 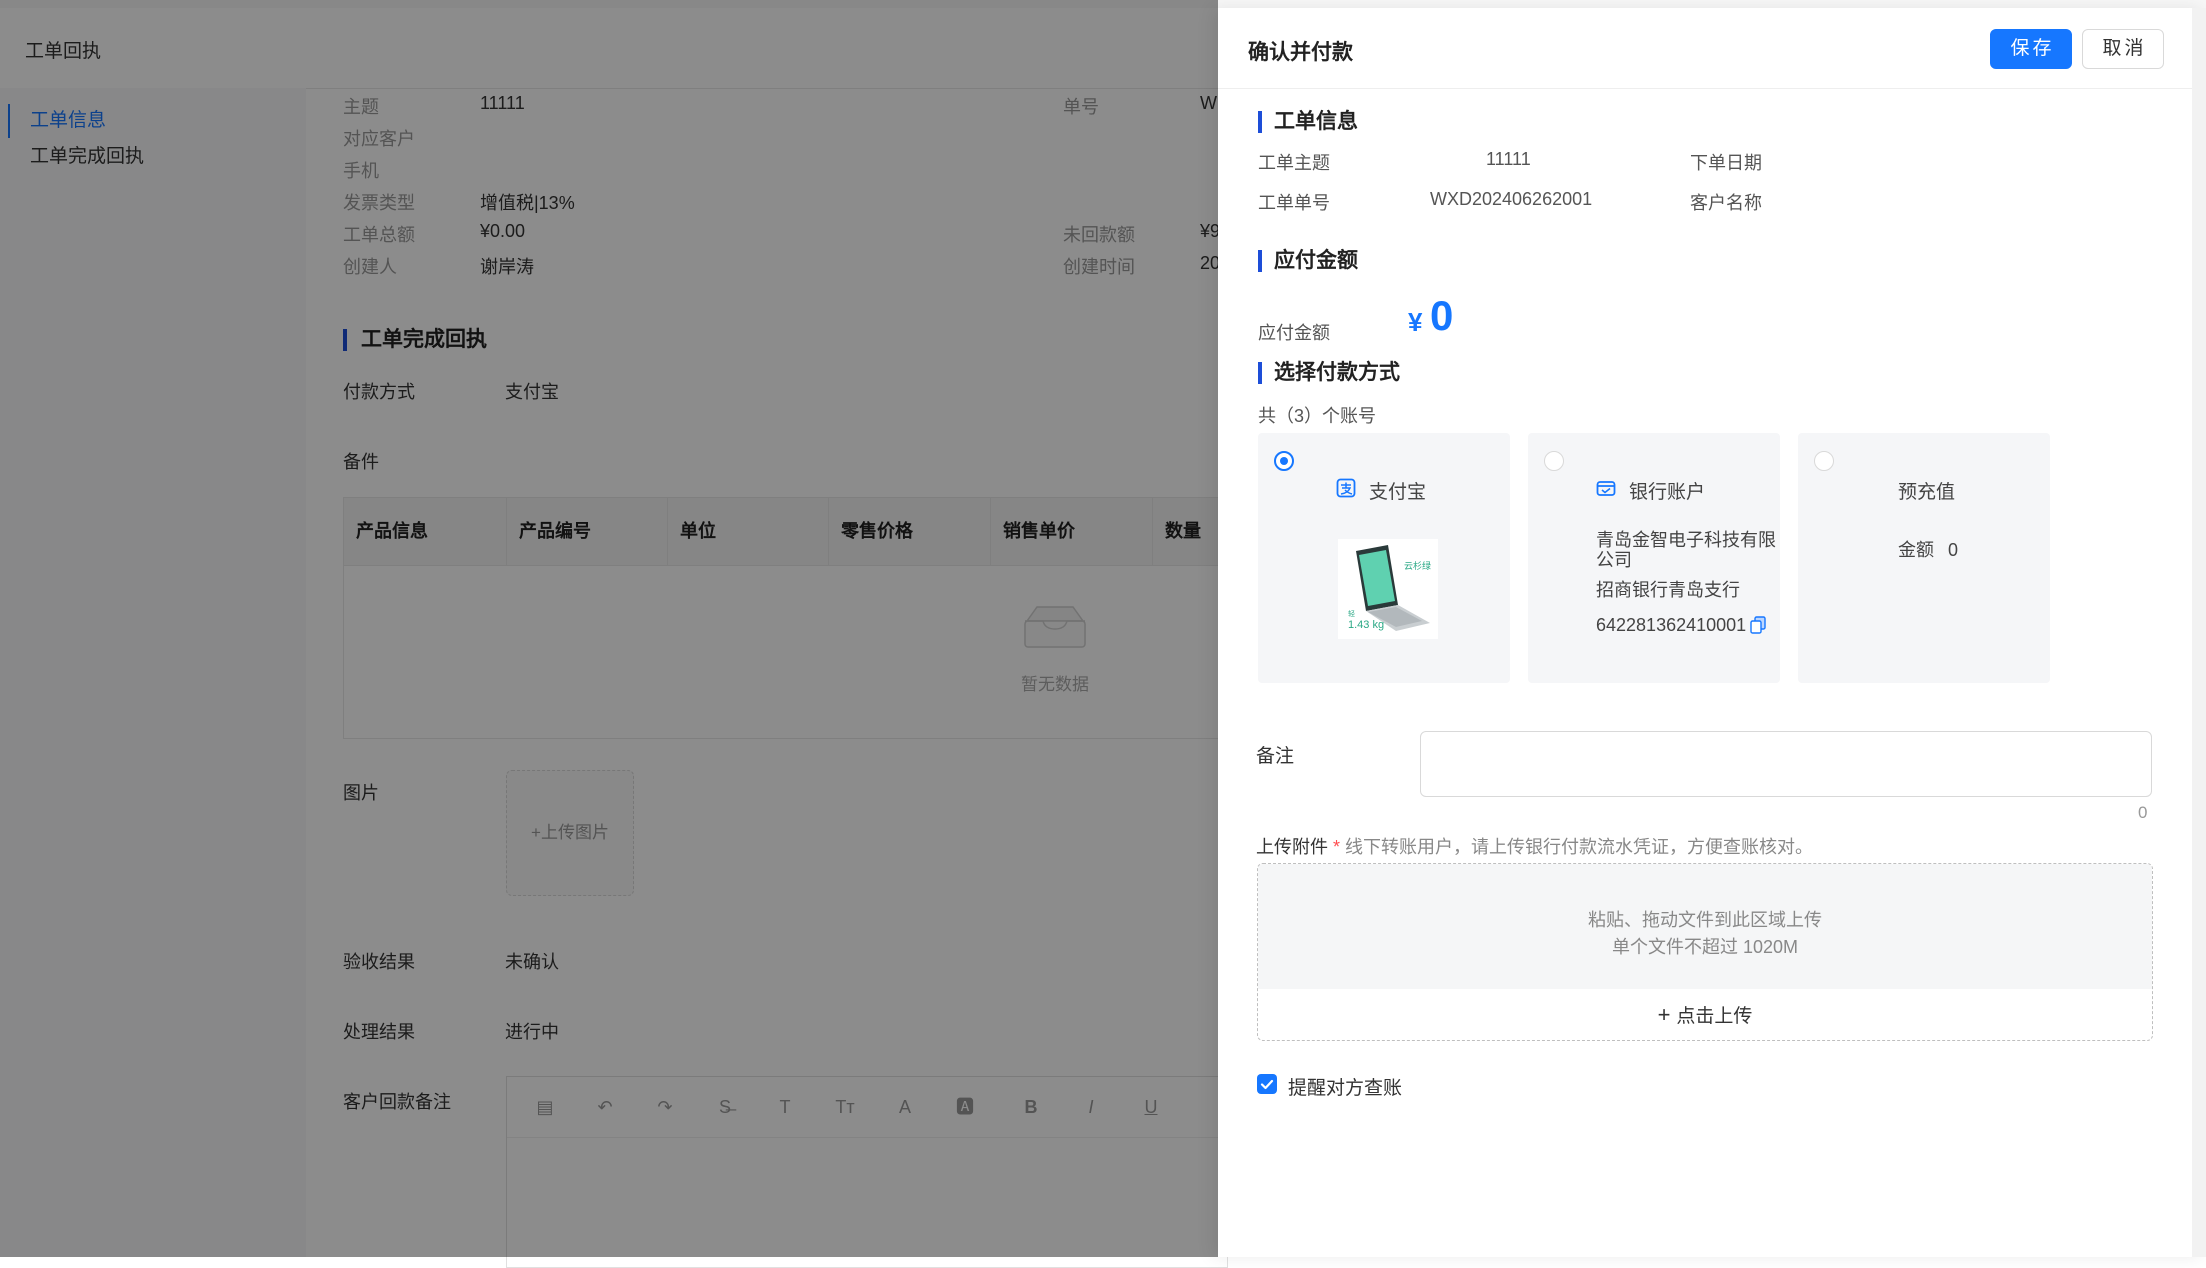 What do you see at coordinates (1714, 1016) in the screenshot?
I see `click-upload-label: 点击上传` at bounding box center [1714, 1016].